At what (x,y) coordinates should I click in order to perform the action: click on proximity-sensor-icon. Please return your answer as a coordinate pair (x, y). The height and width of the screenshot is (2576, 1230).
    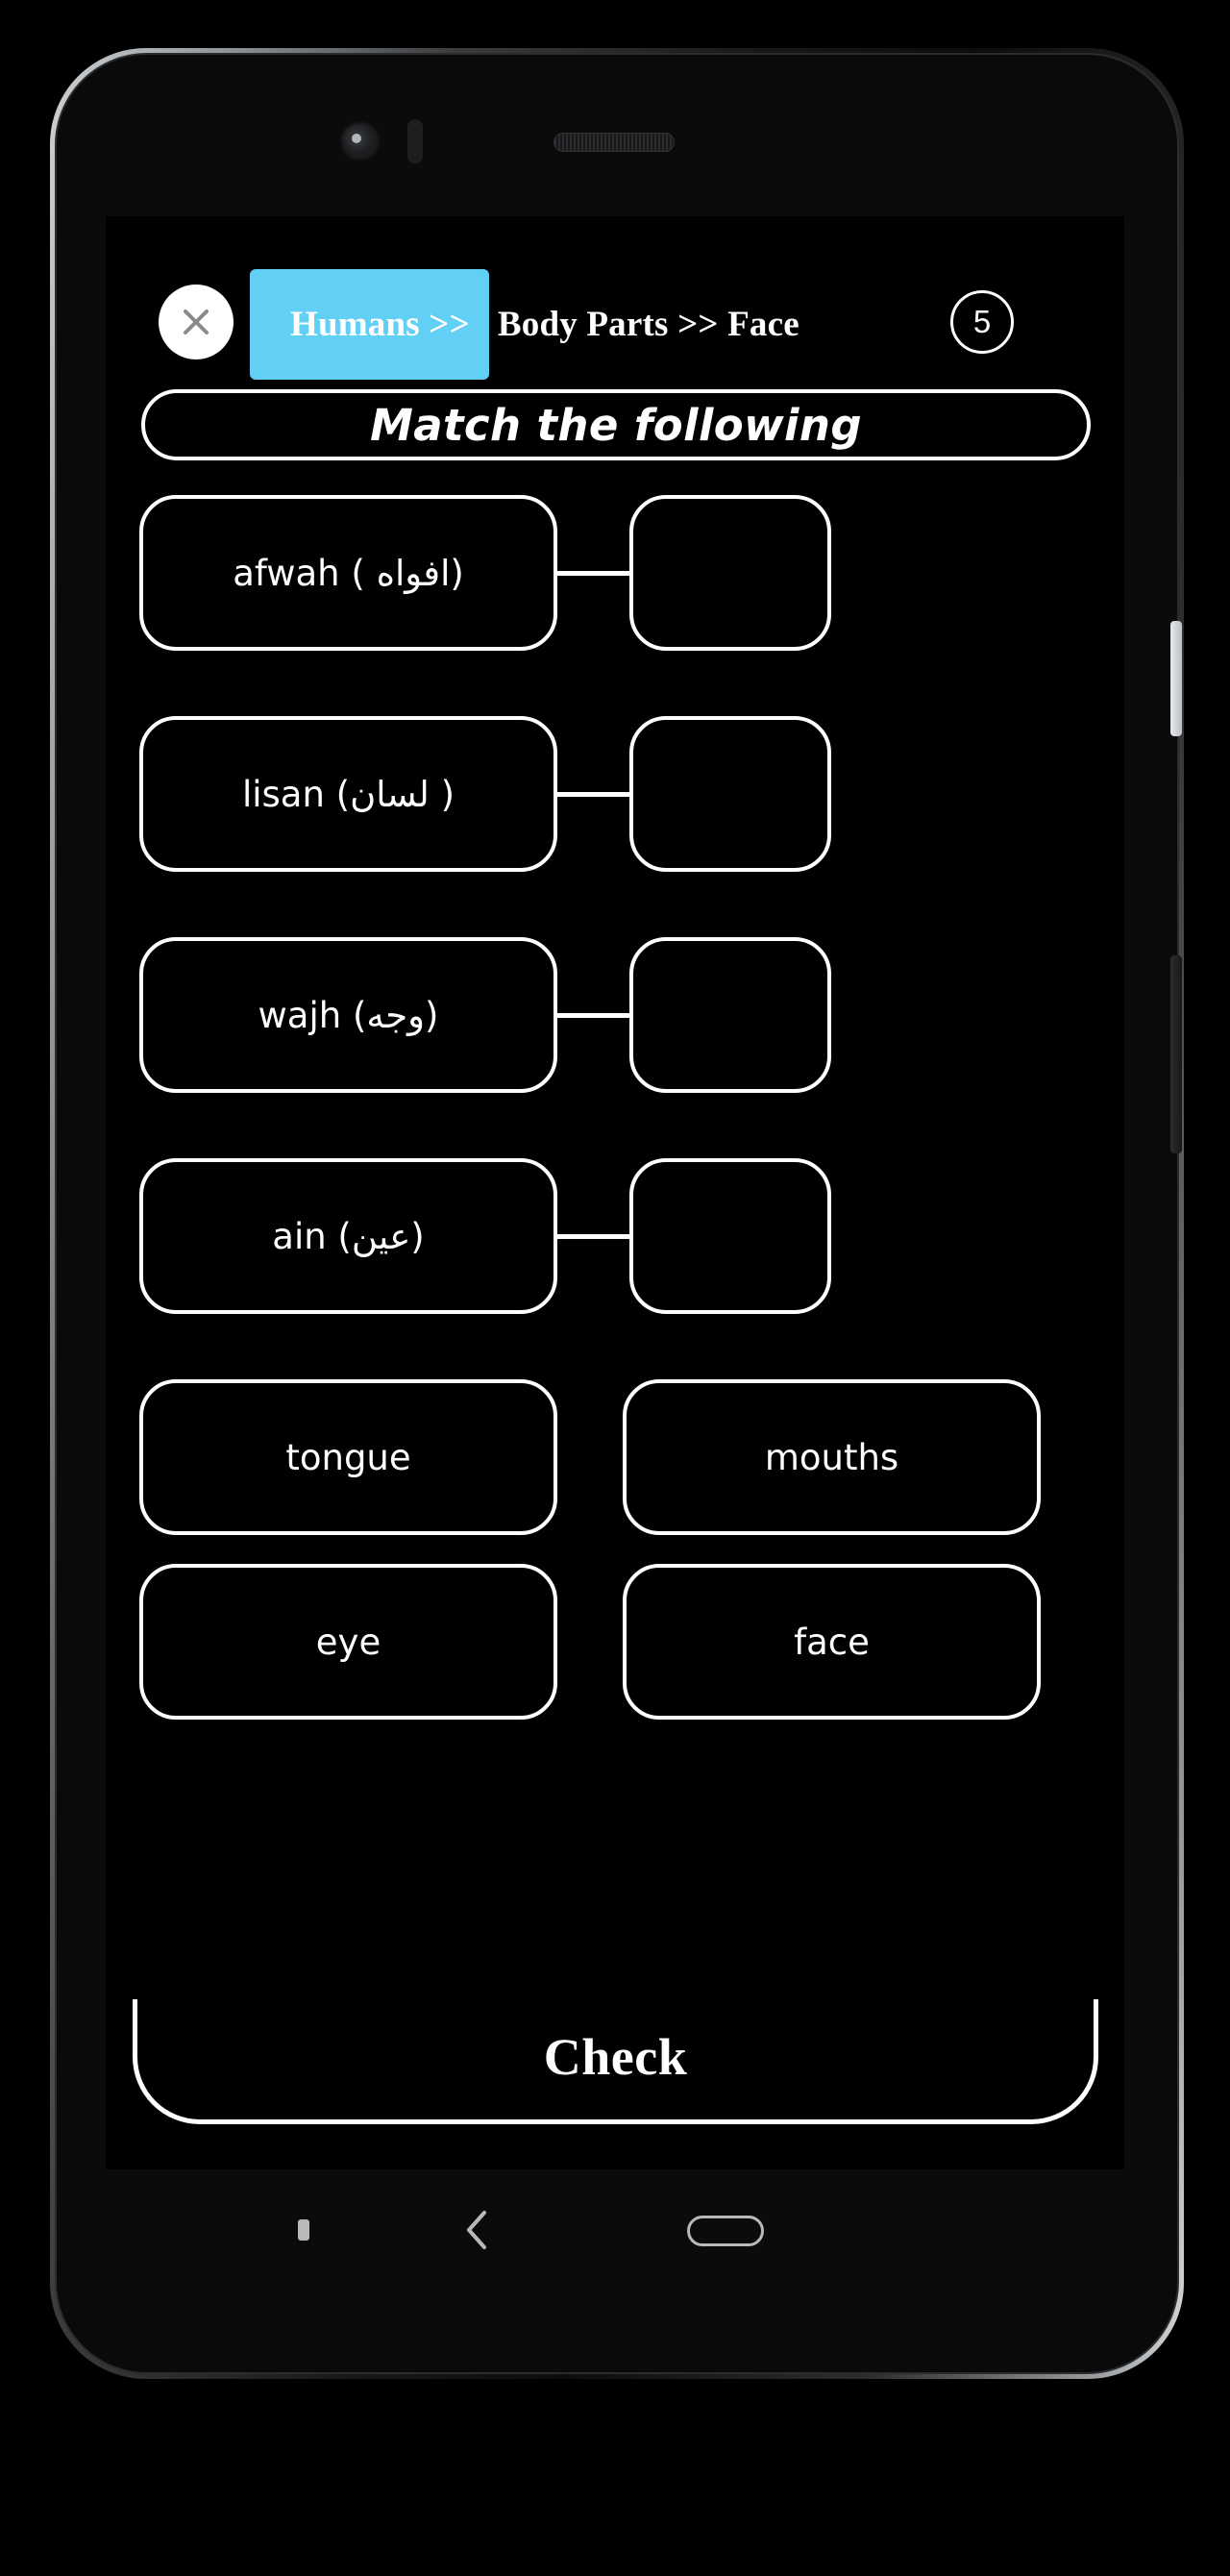
    Looking at the image, I should click on (415, 141).